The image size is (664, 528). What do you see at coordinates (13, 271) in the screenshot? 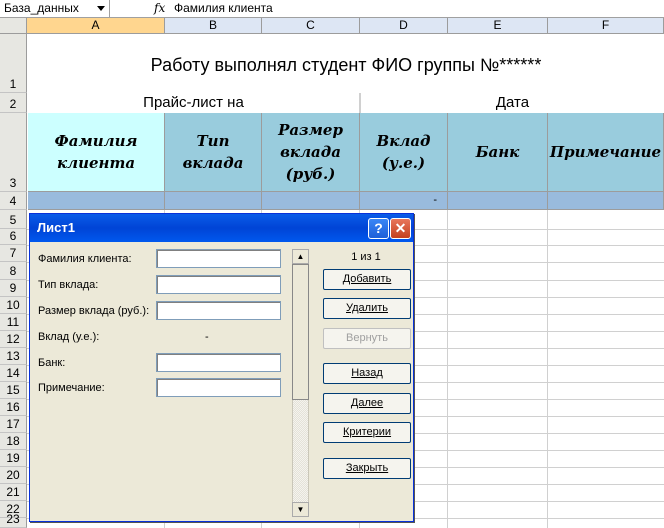
I see `row-header-8: 8` at bounding box center [13, 271].